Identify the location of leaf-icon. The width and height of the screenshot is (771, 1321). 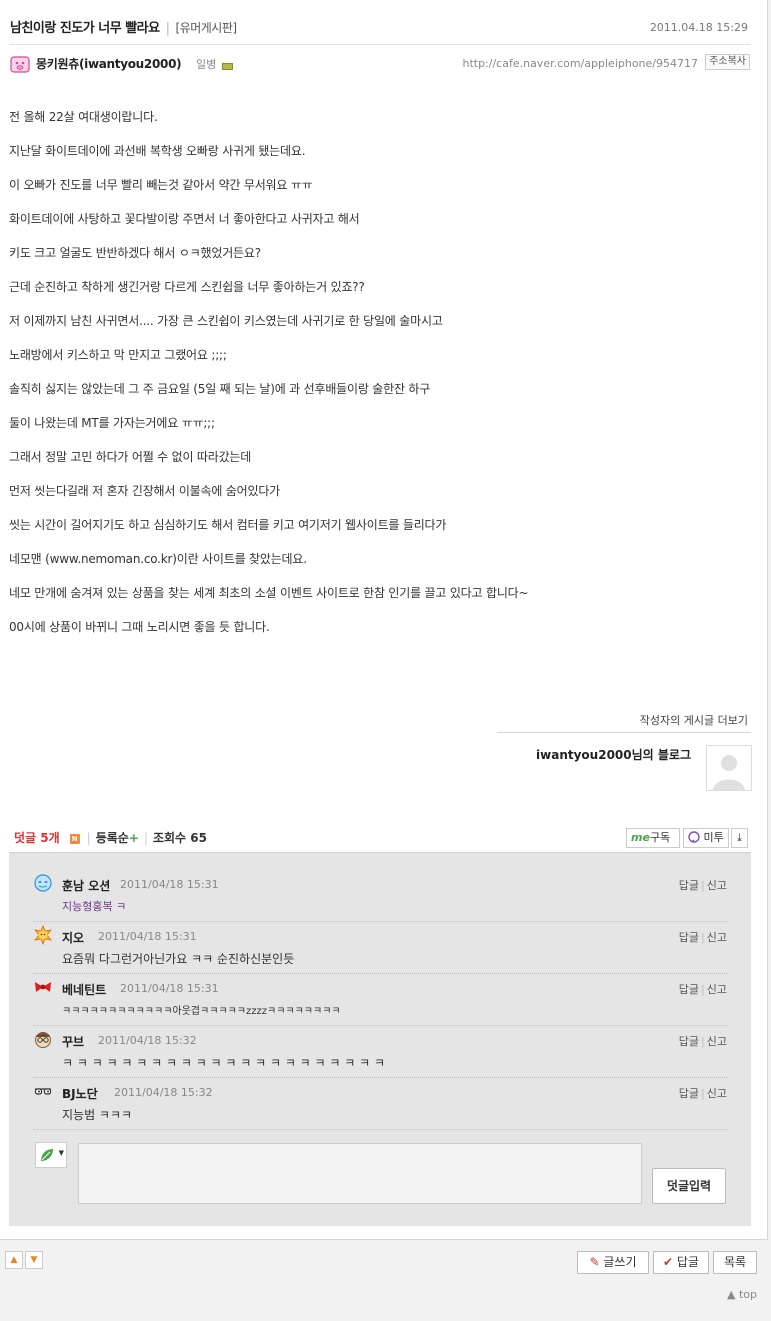
(47, 1155).